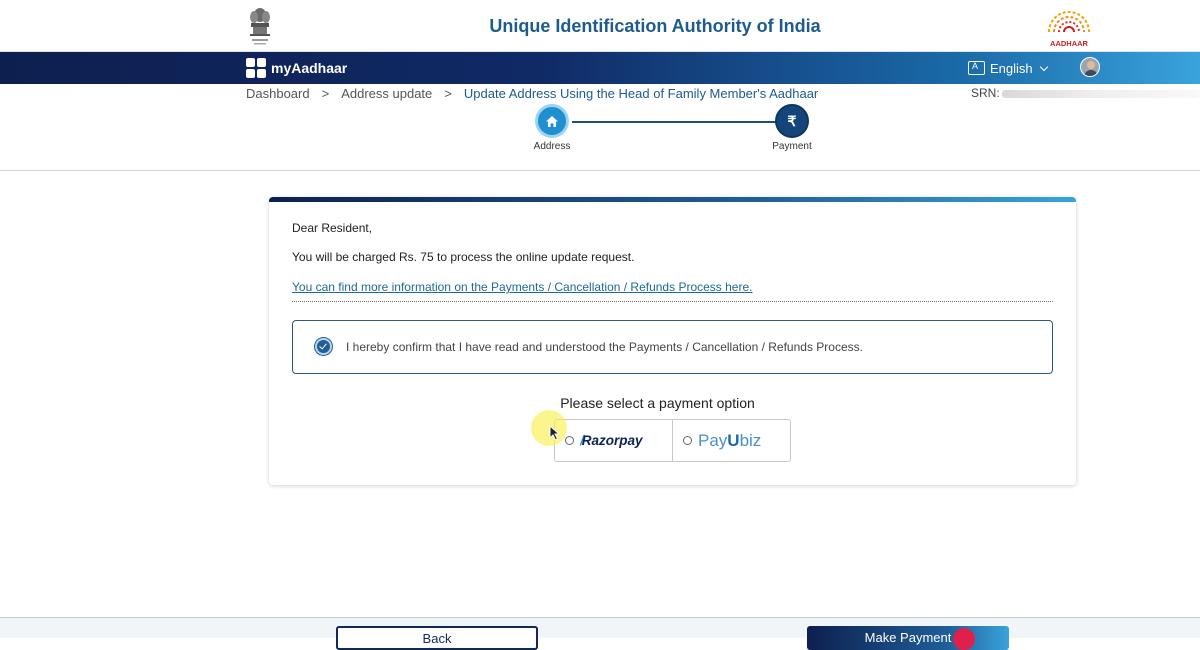 The width and height of the screenshot is (1200, 650). I want to click on payubiz-logo: PayUbiz, so click(730, 440).